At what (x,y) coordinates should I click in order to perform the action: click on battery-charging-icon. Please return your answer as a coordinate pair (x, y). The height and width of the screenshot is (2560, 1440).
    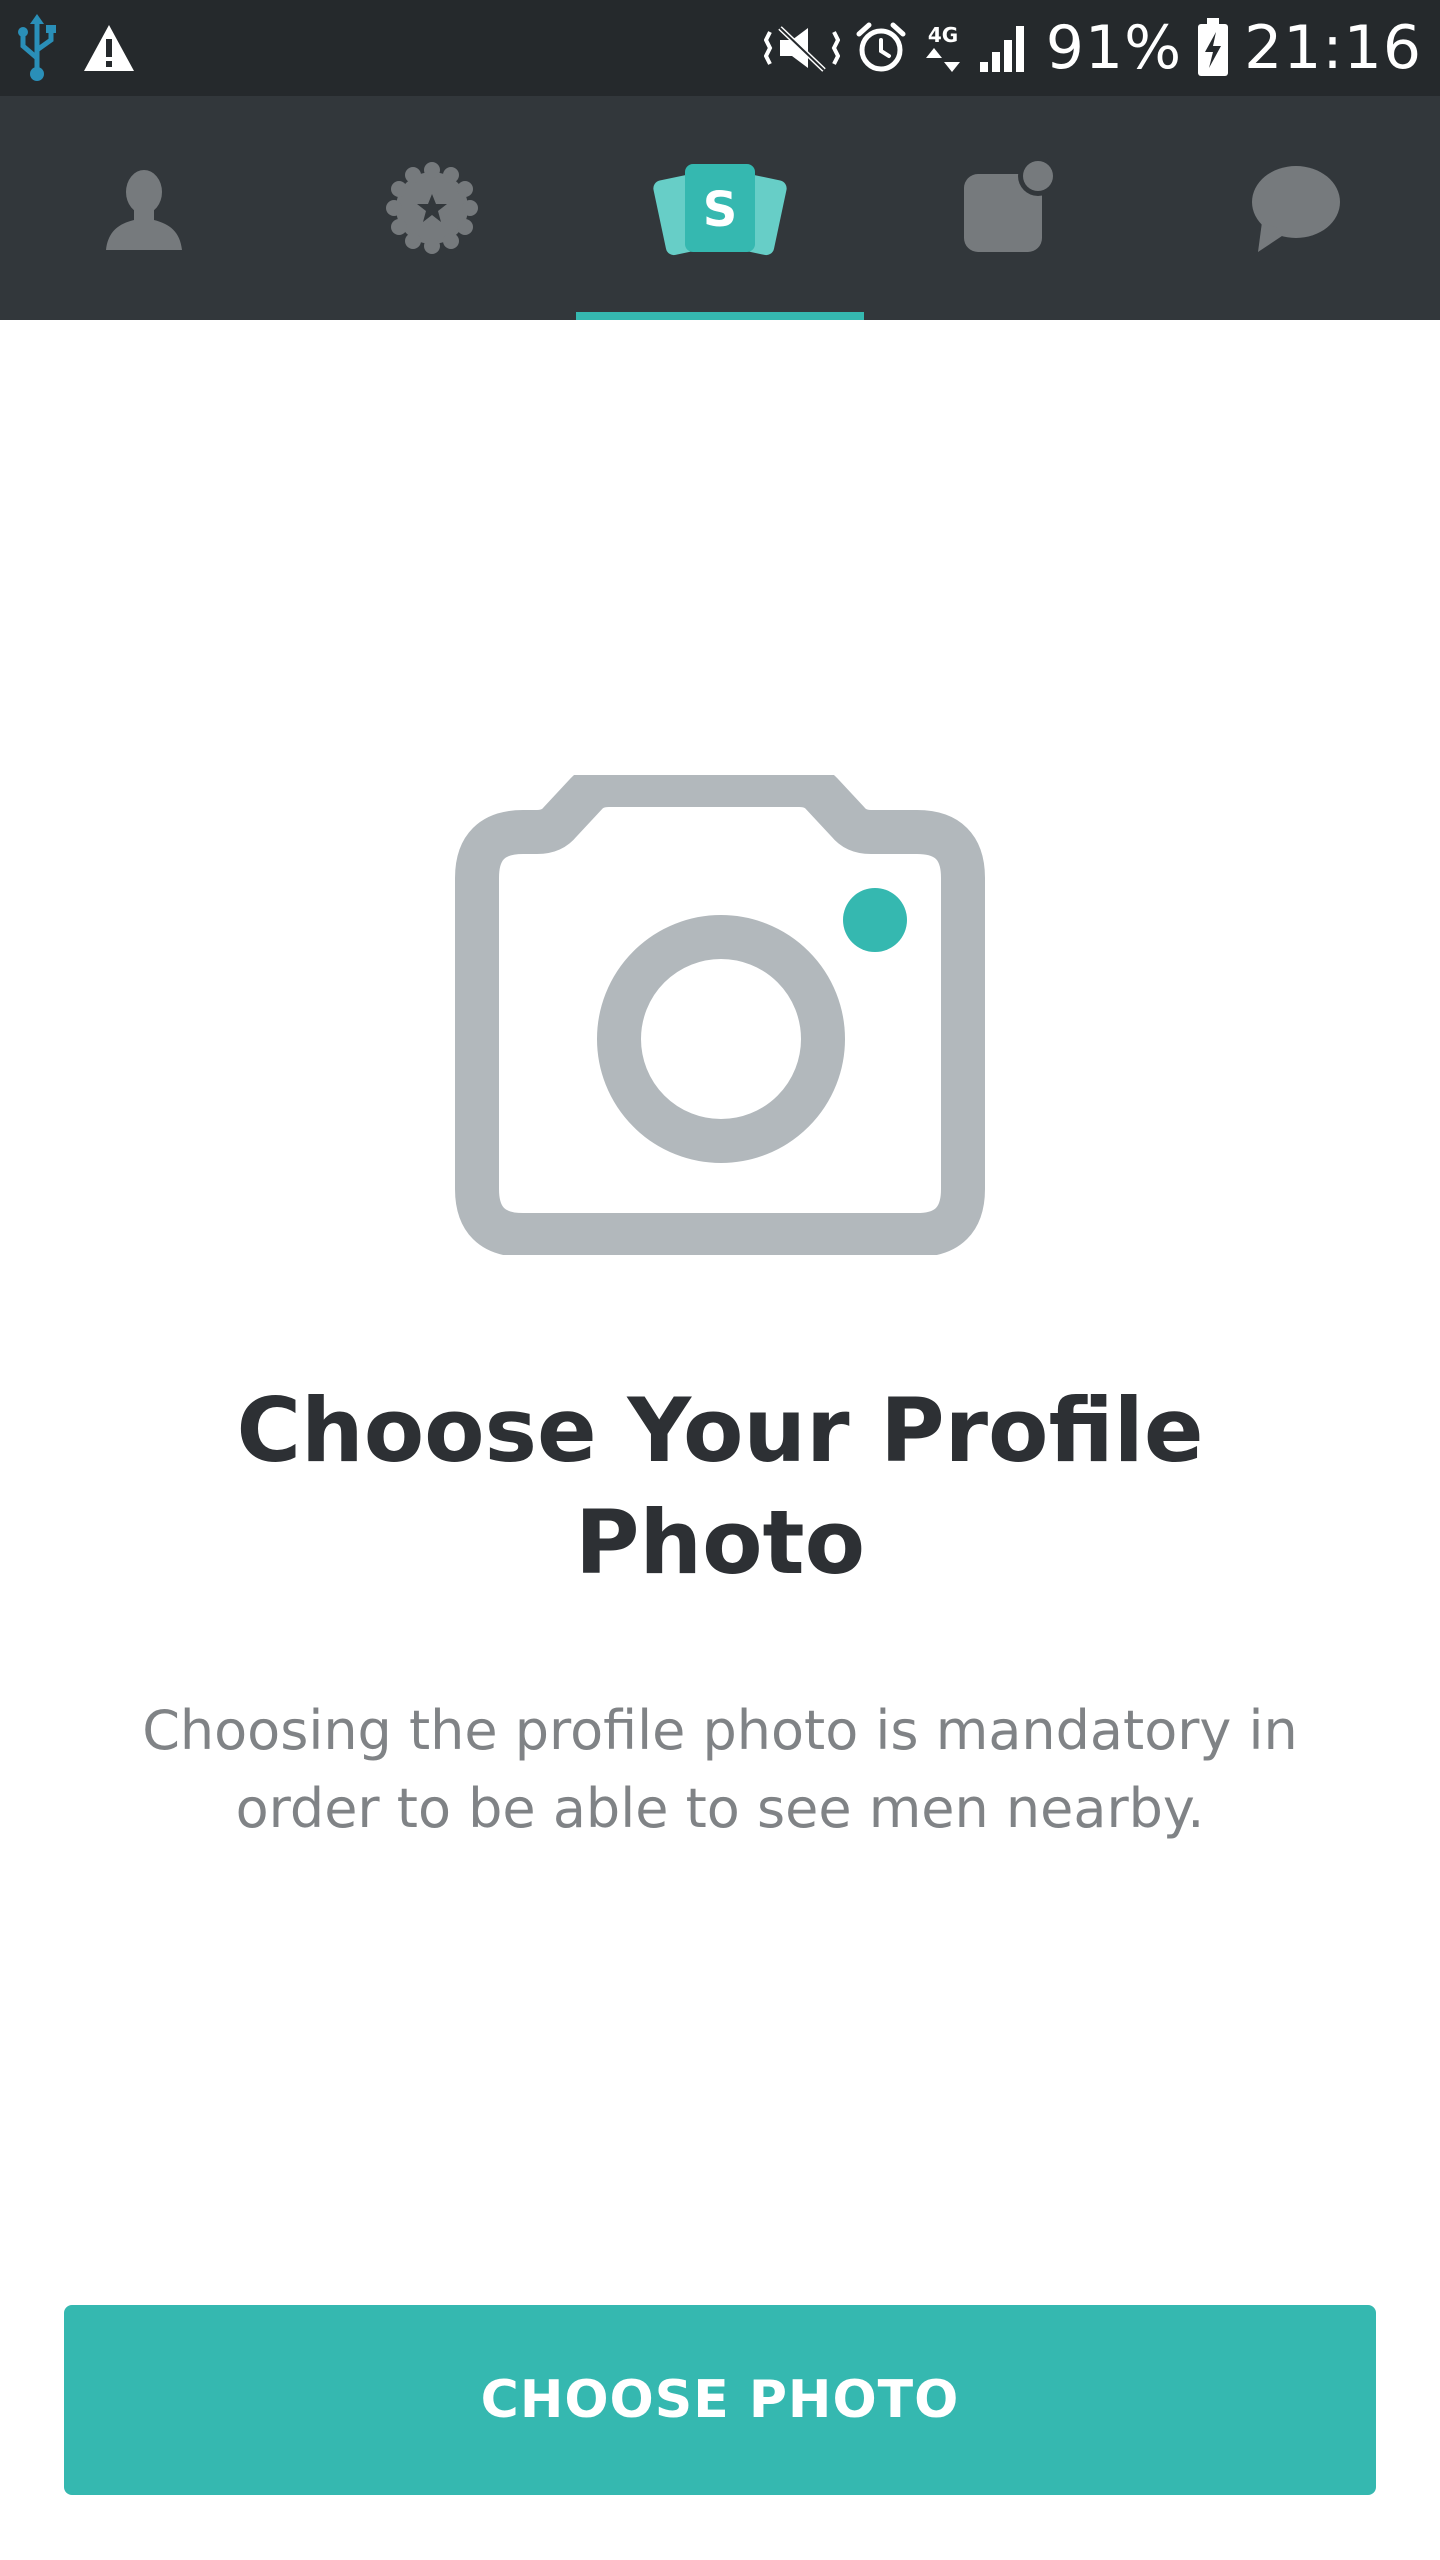
    Looking at the image, I should click on (1213, 48).